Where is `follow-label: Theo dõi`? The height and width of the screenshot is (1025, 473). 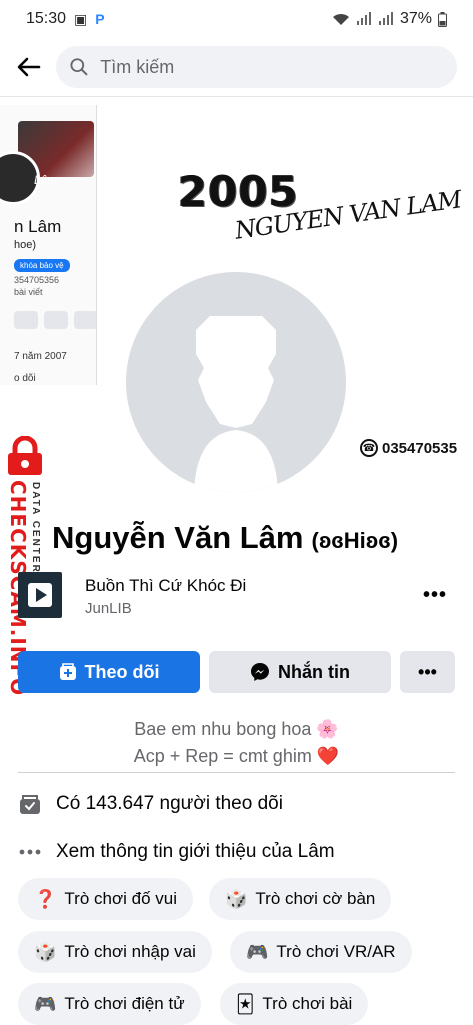 follow-label: Theo dõi is located at coordinates (122, 671).